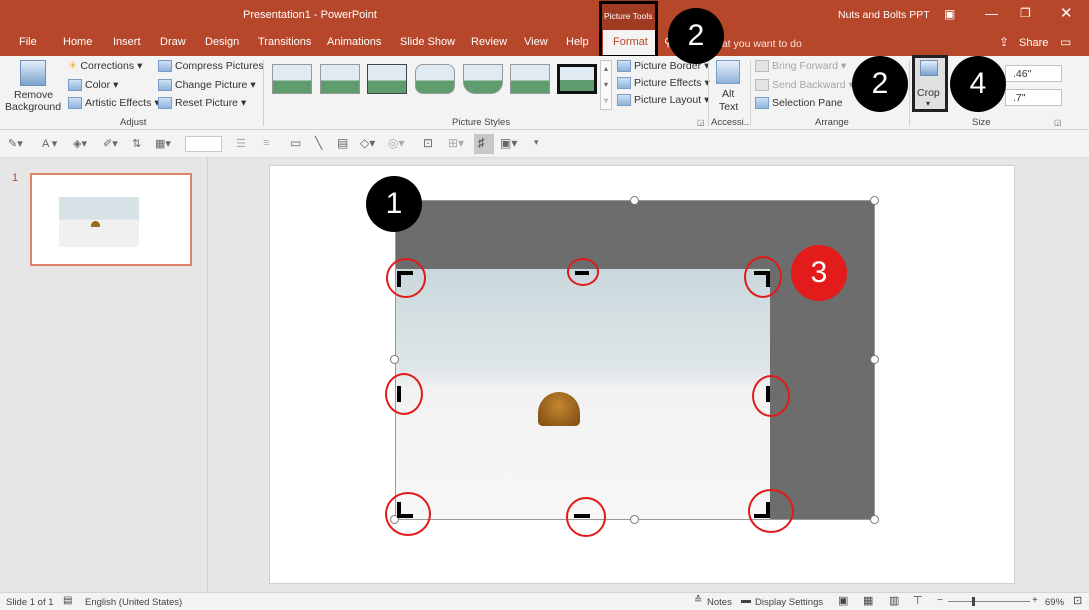  Describe the element at coordinates (884, 15) in the screenshot. I see `account-name: Nuts and Bolts PPT` at that location.